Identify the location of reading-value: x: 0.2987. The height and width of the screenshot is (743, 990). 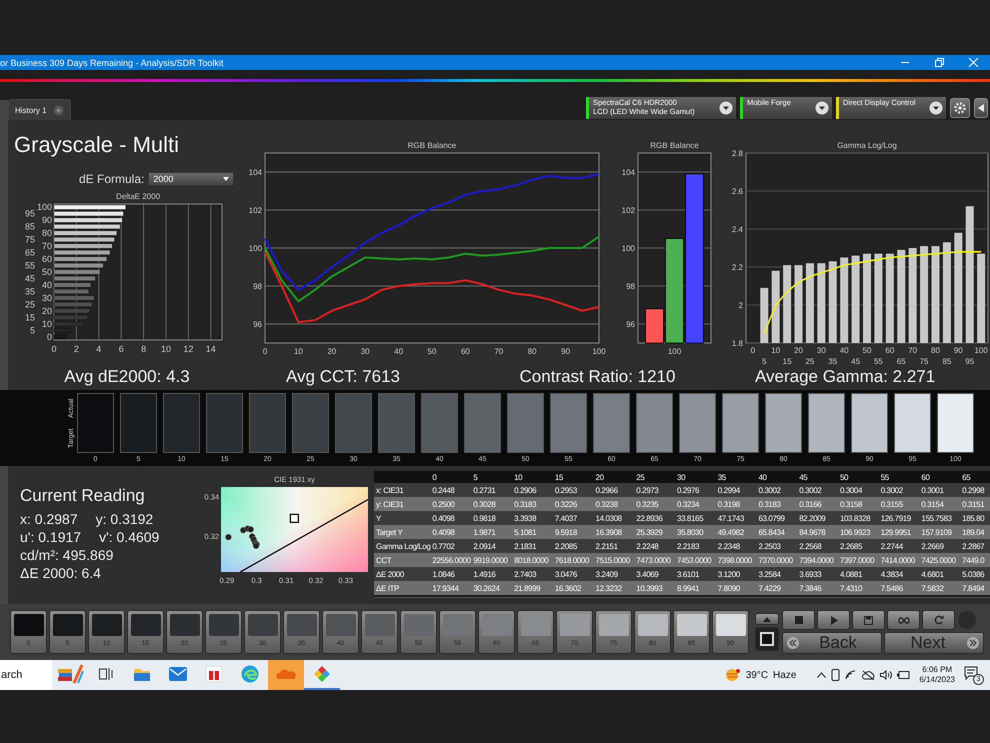
(49, 519).